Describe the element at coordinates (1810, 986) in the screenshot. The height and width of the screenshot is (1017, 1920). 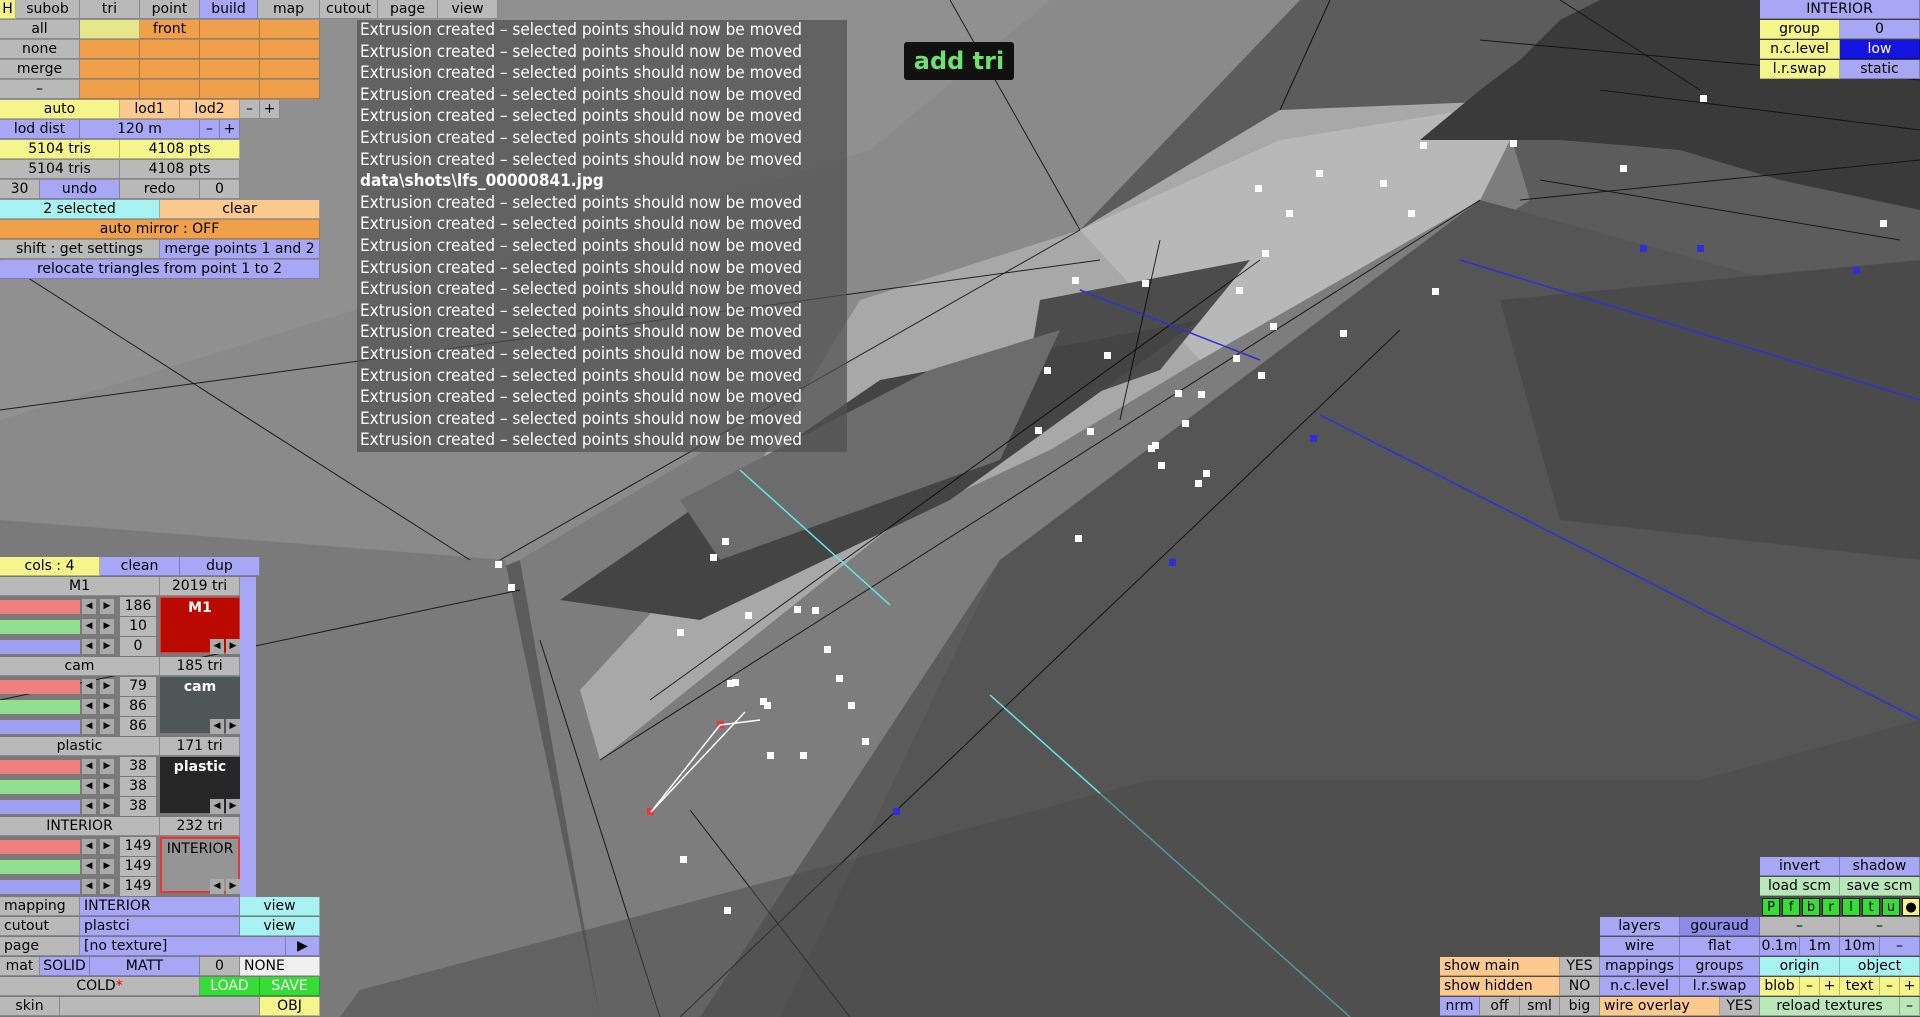
I see `blob-minus-button: –` at that location.